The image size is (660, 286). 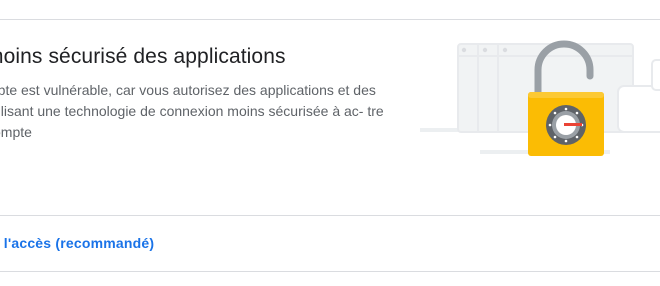 What do you see at coordinates (655, 75) in the screenshot?
I see `device-right-top` at bounding box center [655, 75].